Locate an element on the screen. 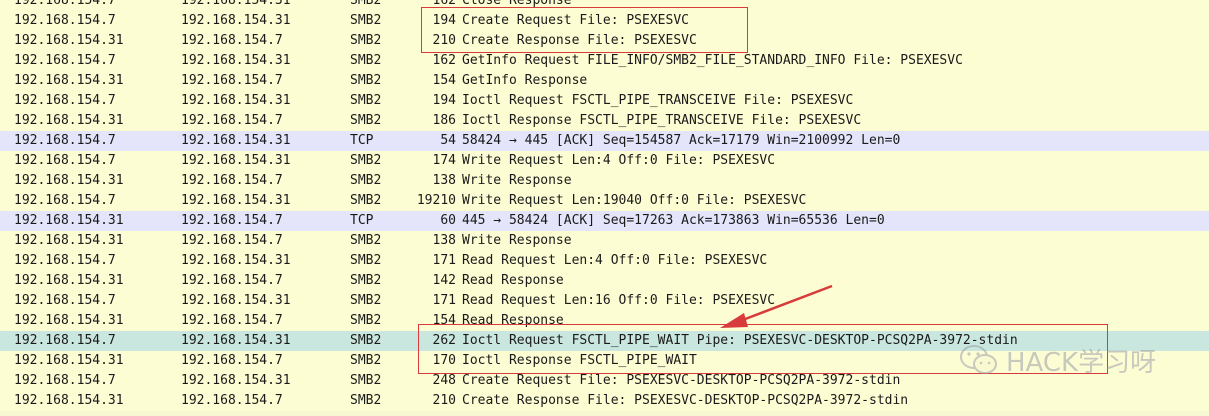 This screenshot has width=1209, height=416. wechat-icon is located at coordinates (978, 359).